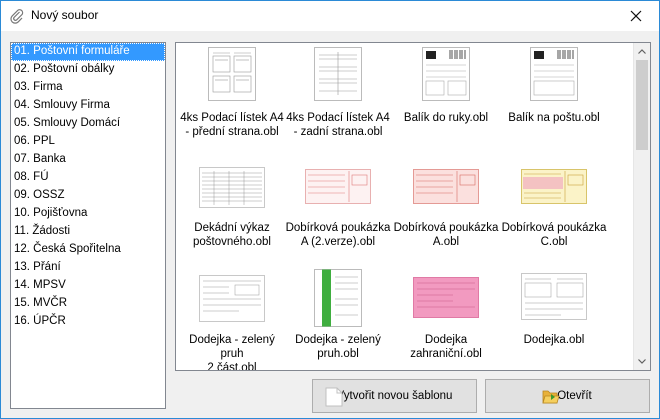 This screenshot has height=419, width=660. I want to click on file-name-line1: Balík na poštu.obl, so click(554, 118).